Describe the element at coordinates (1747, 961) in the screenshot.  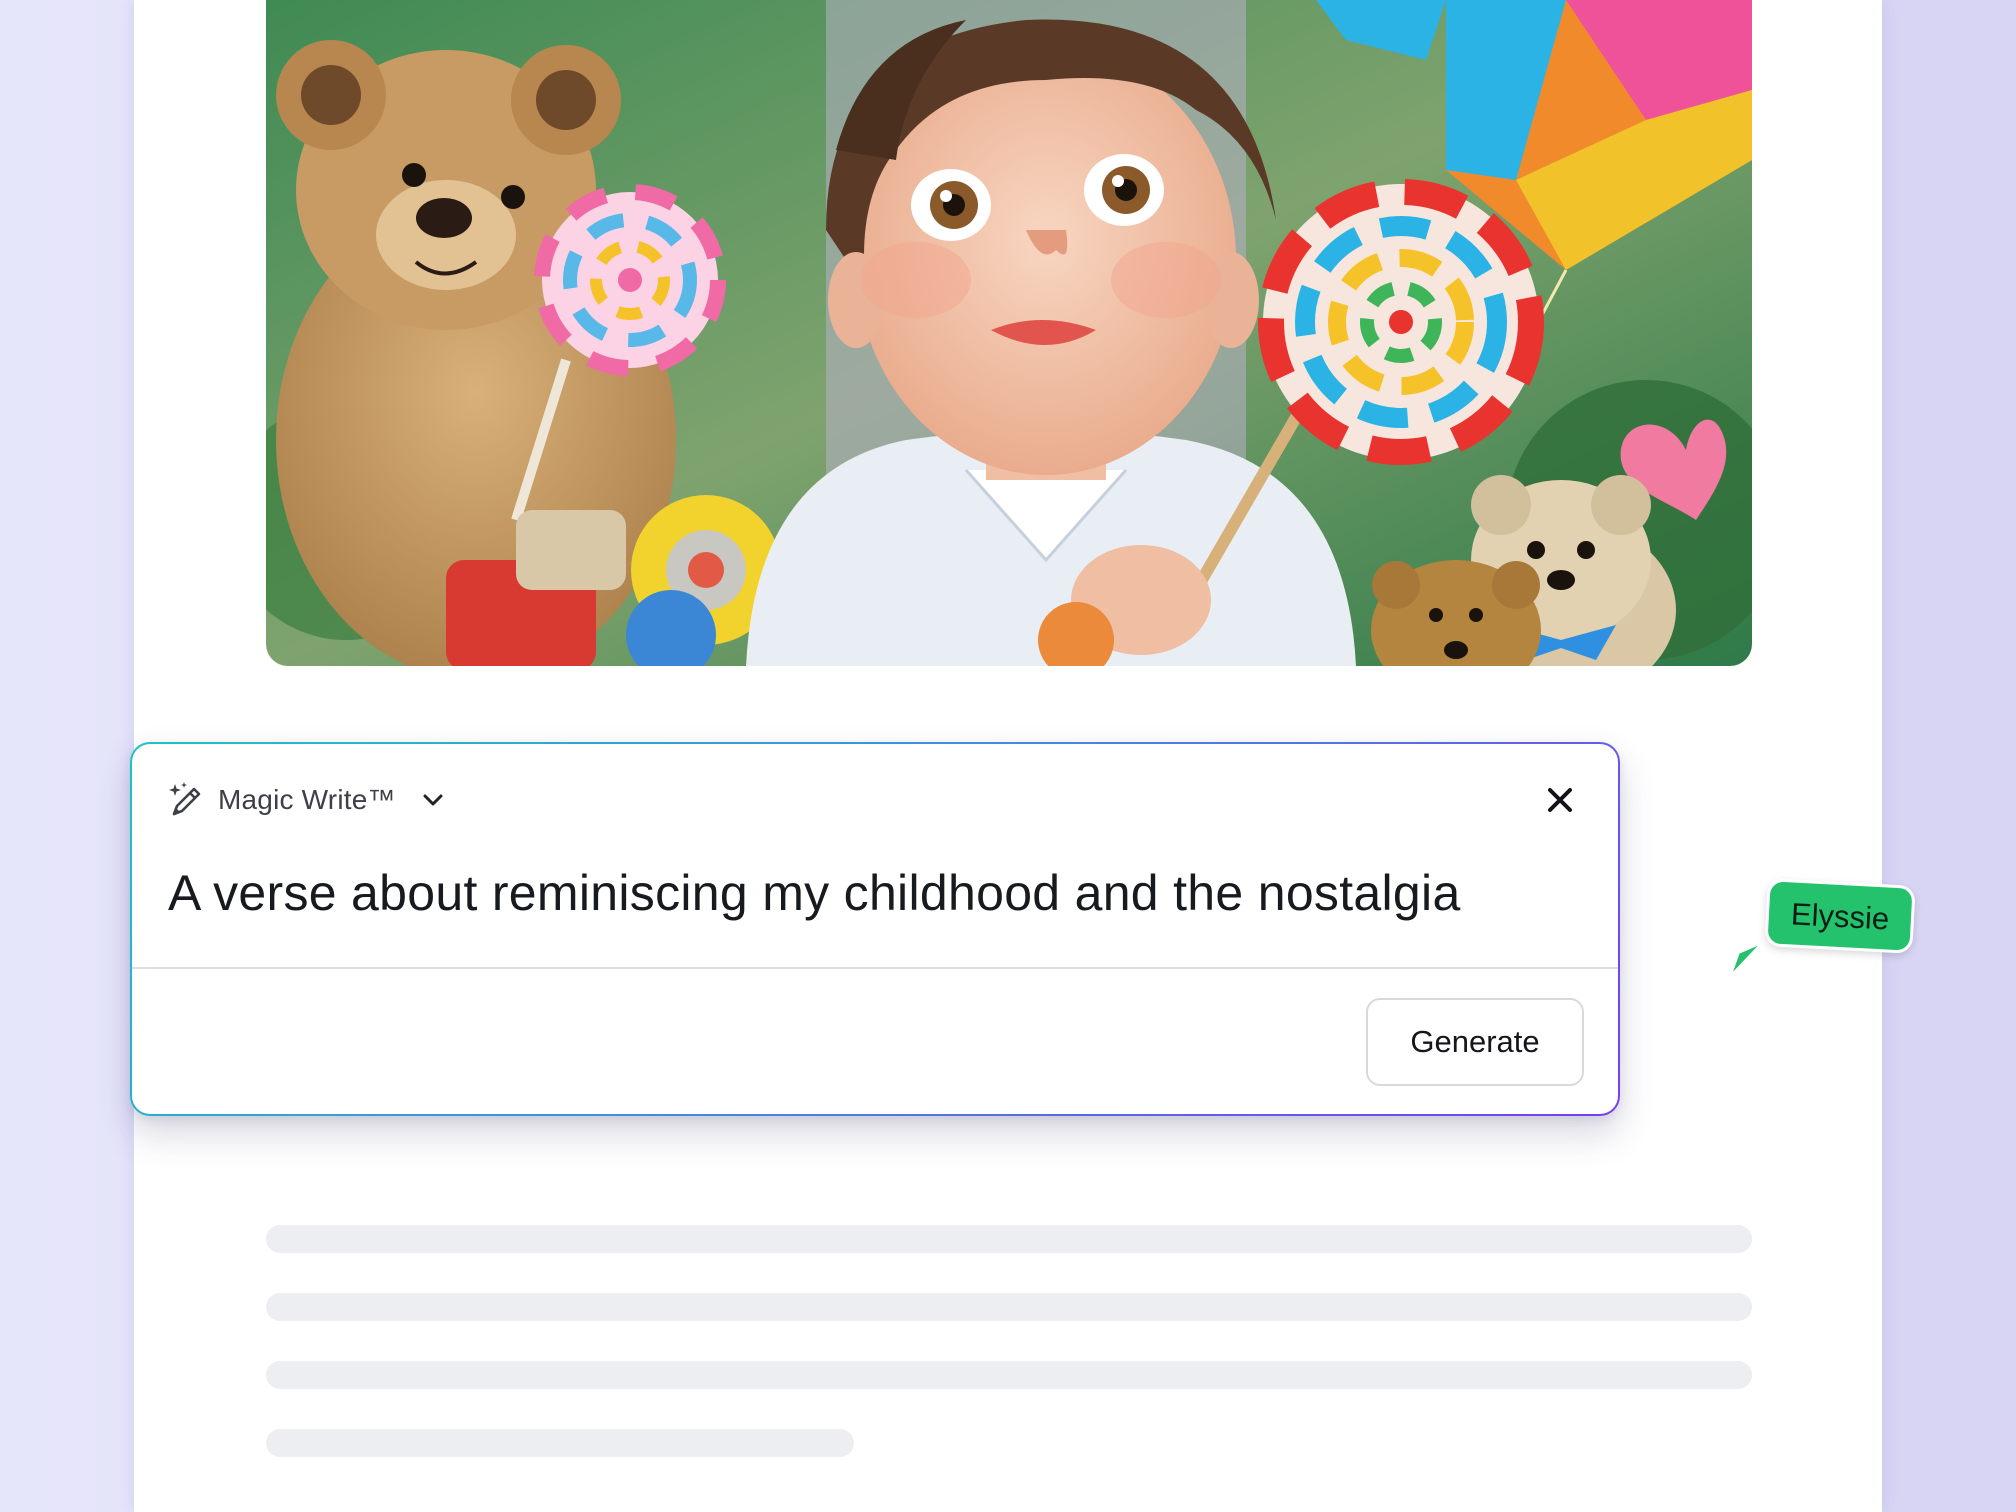
I see `collaborator-cursor-icon` at that location.